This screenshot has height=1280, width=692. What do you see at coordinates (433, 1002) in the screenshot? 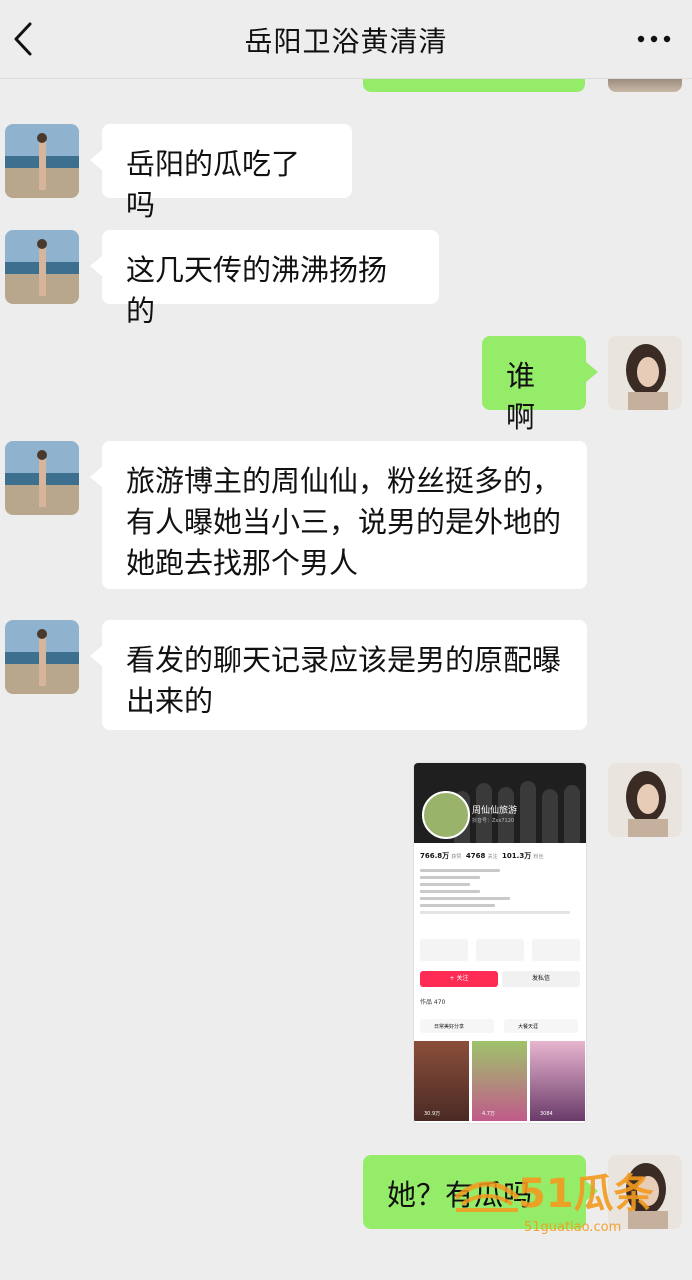
I see `works-count: 作品 470` at bounding box center [433, 1002].